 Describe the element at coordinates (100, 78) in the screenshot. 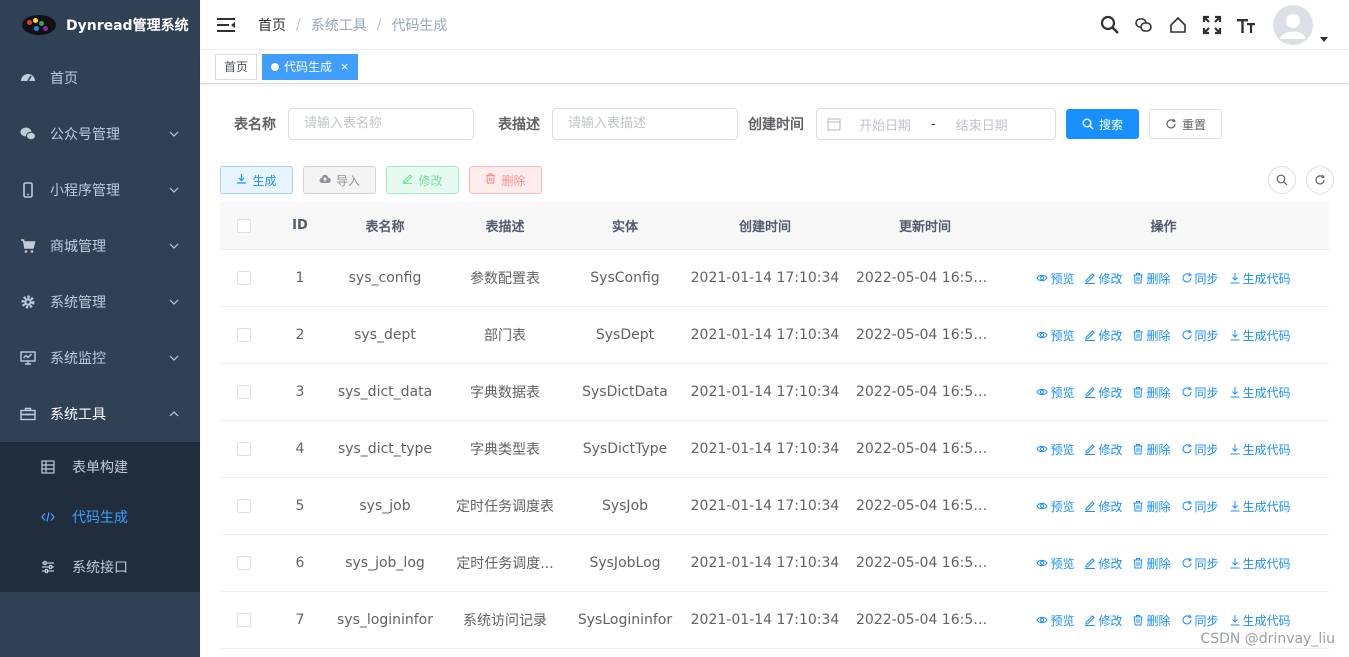

I see `sidebar-item-0: 首页` at that location.